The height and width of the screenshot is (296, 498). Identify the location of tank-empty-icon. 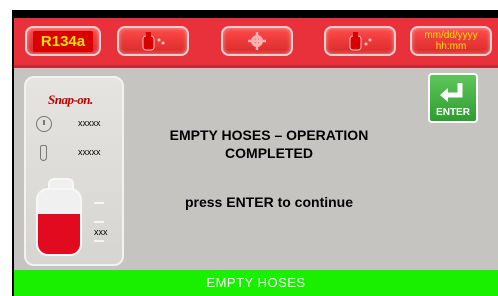
(360, 41).